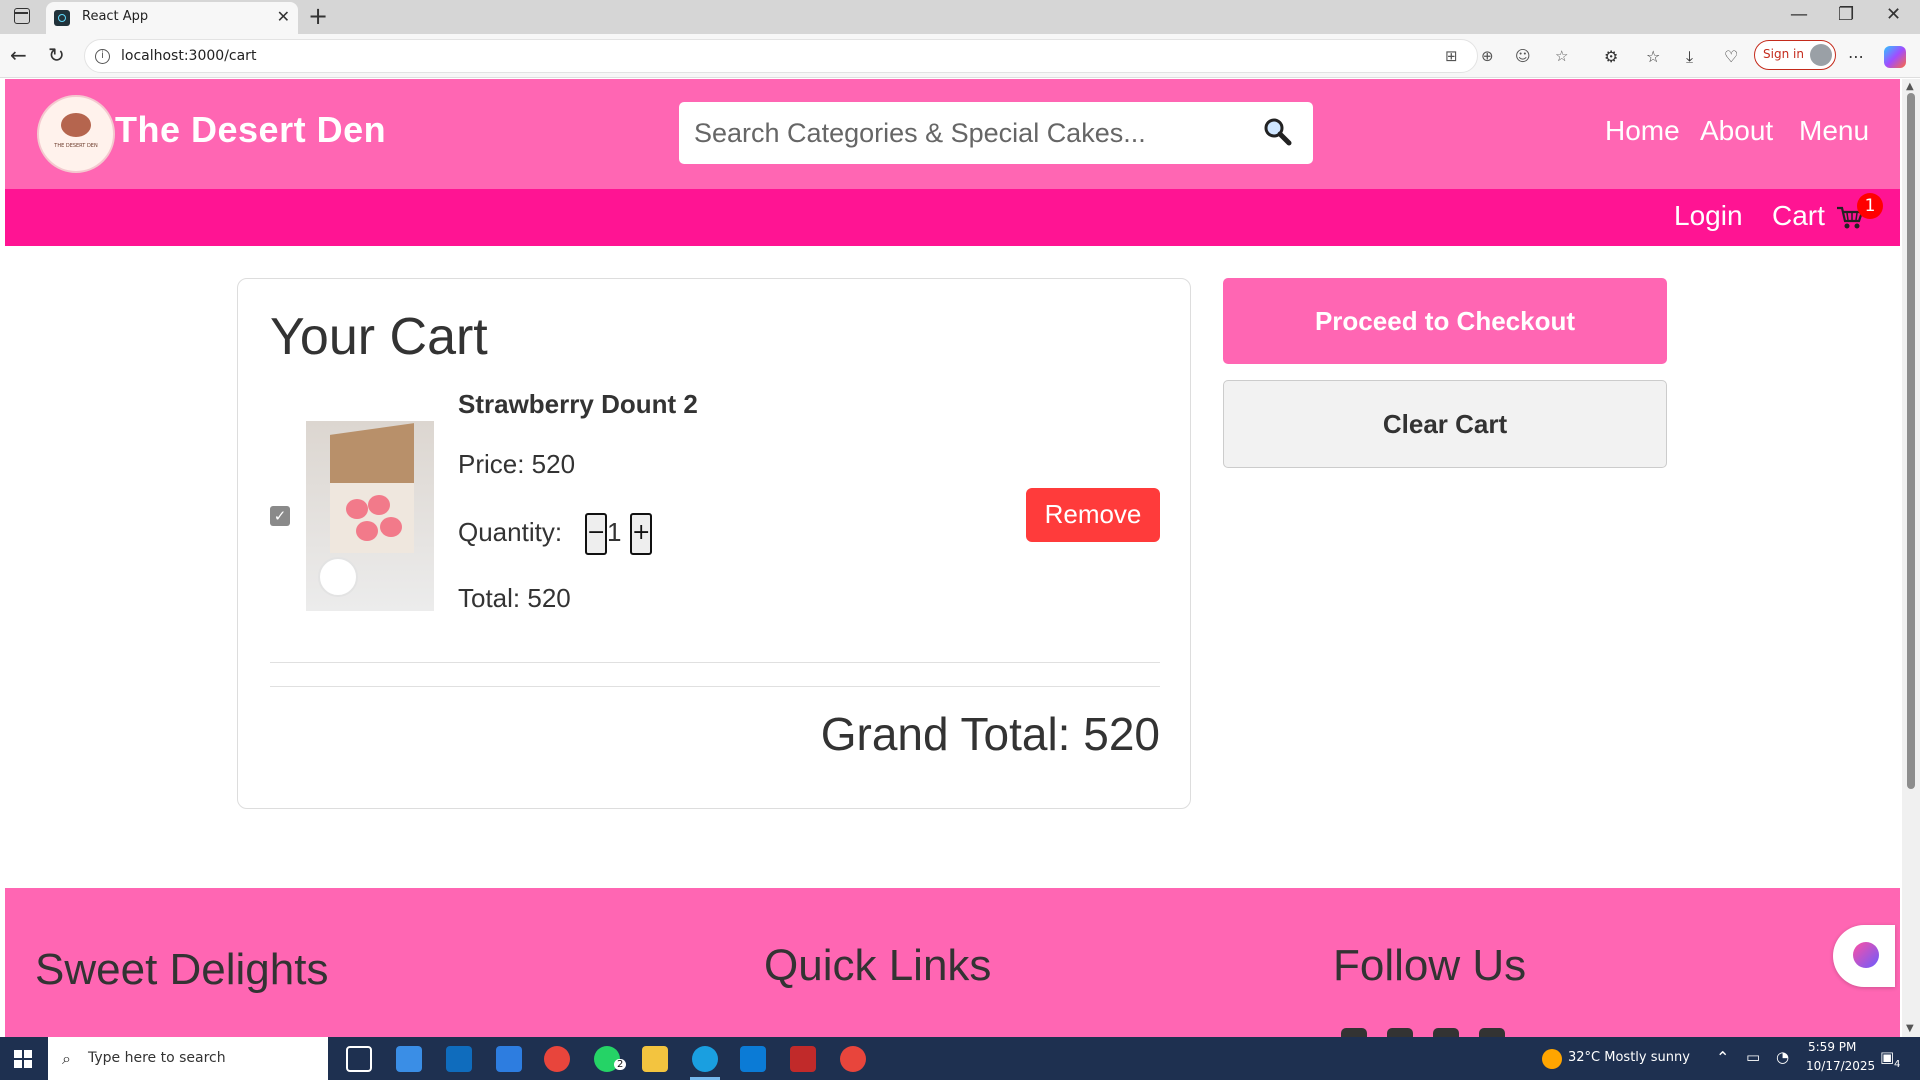  What do you see at coordinates (1887, 1057) in the screenshot?
I see `notification-icon: ▣` at bounding box center [1887, 1057].